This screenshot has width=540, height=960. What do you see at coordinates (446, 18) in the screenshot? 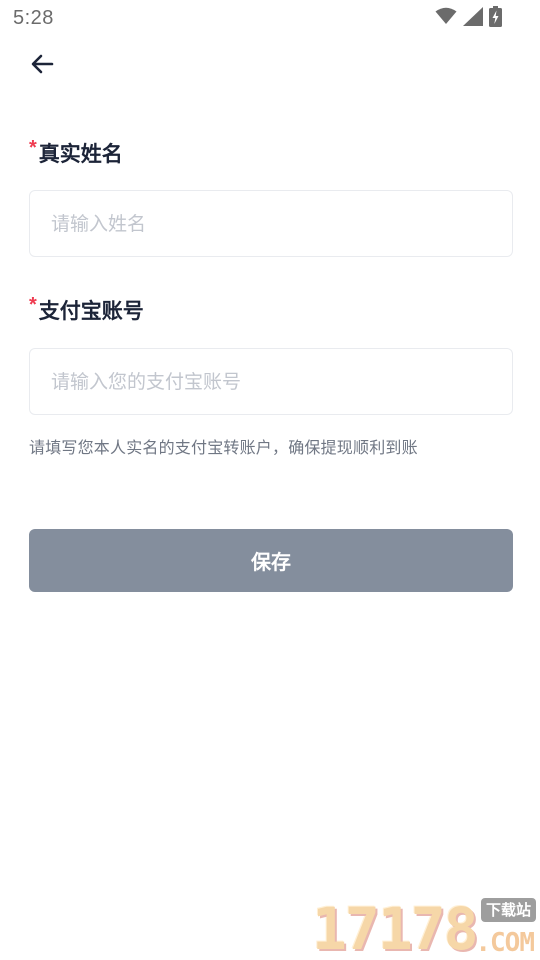
I see `wifi-icon` at bounding box center [446, 18].